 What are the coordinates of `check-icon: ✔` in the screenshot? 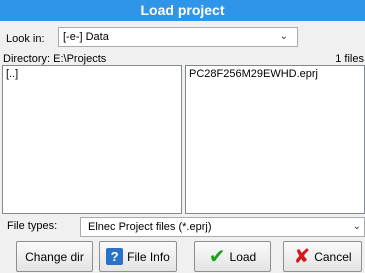 It's located at (217, 256).